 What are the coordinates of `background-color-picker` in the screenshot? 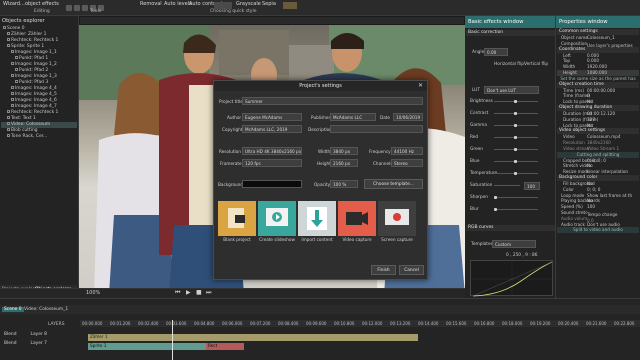 It's located at (272, 184).